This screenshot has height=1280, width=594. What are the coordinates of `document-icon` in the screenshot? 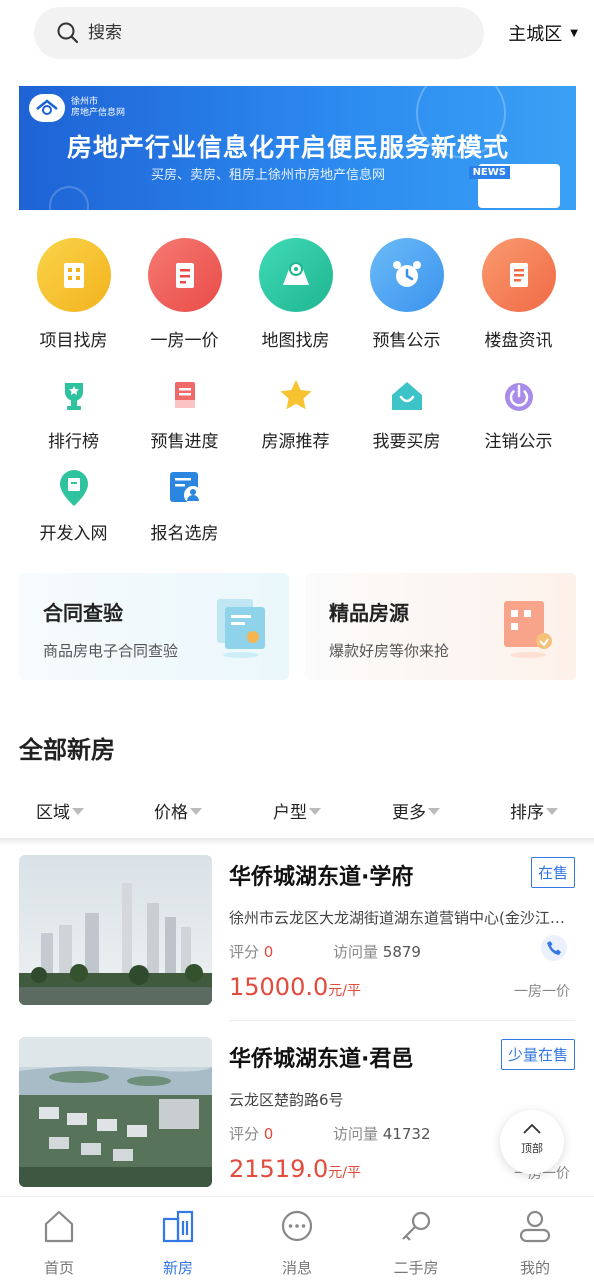 It's located at (185, 396).